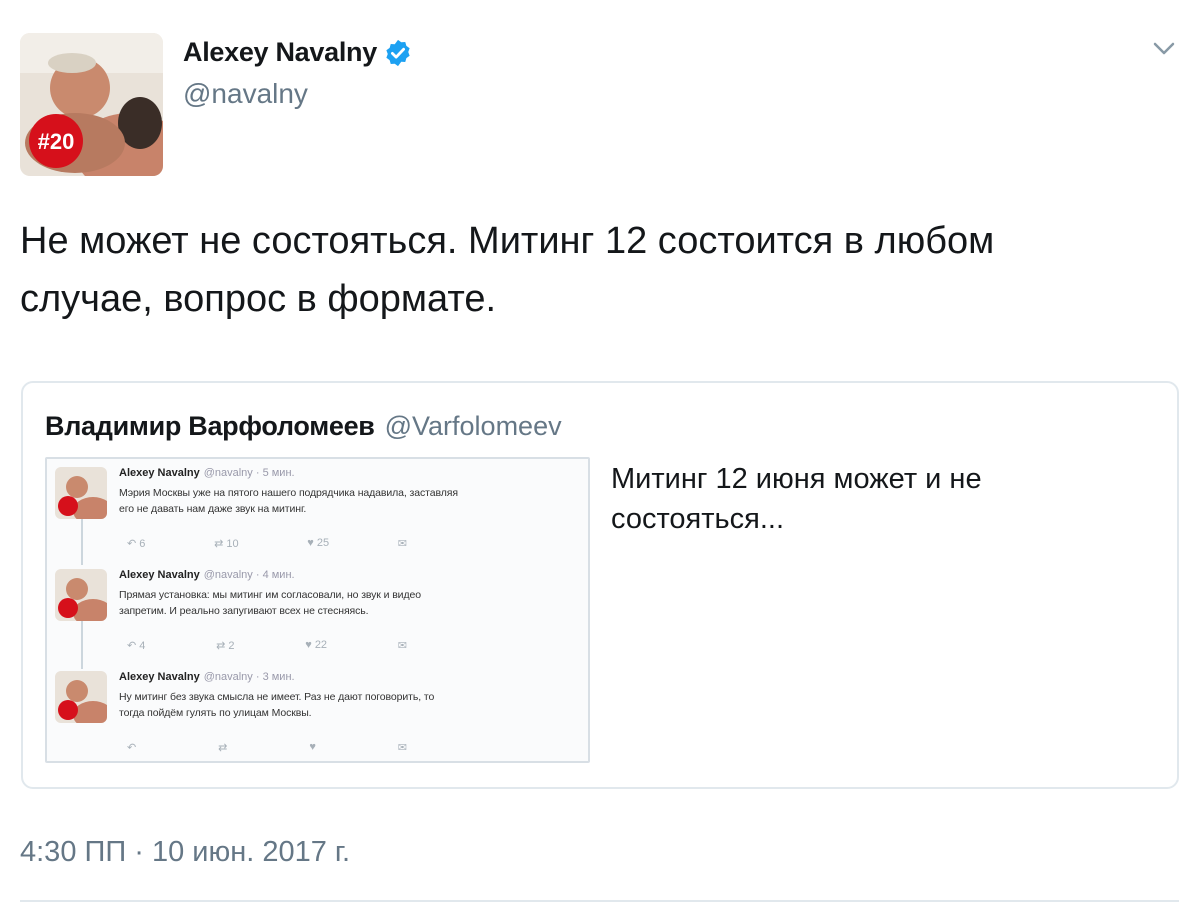 The width and height of the screenshot is (1199, 906). Describe the element at coordinates (245, 94) in the screenshot. I see `author-handle: @navalny` at that location.